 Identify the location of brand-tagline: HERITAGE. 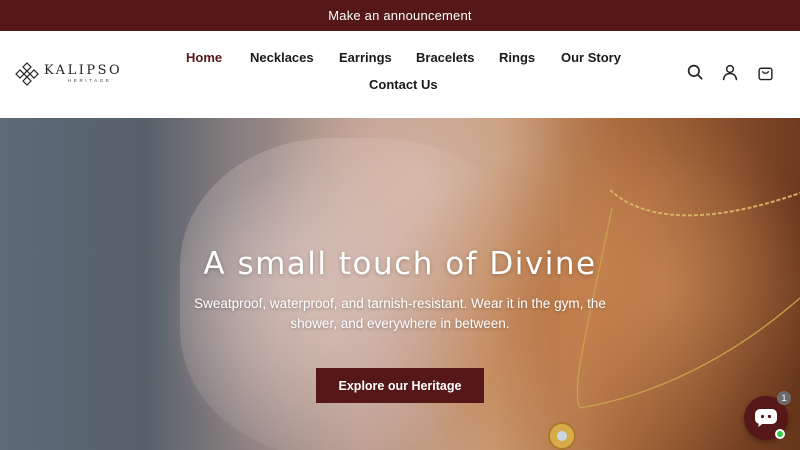
(90, 81).